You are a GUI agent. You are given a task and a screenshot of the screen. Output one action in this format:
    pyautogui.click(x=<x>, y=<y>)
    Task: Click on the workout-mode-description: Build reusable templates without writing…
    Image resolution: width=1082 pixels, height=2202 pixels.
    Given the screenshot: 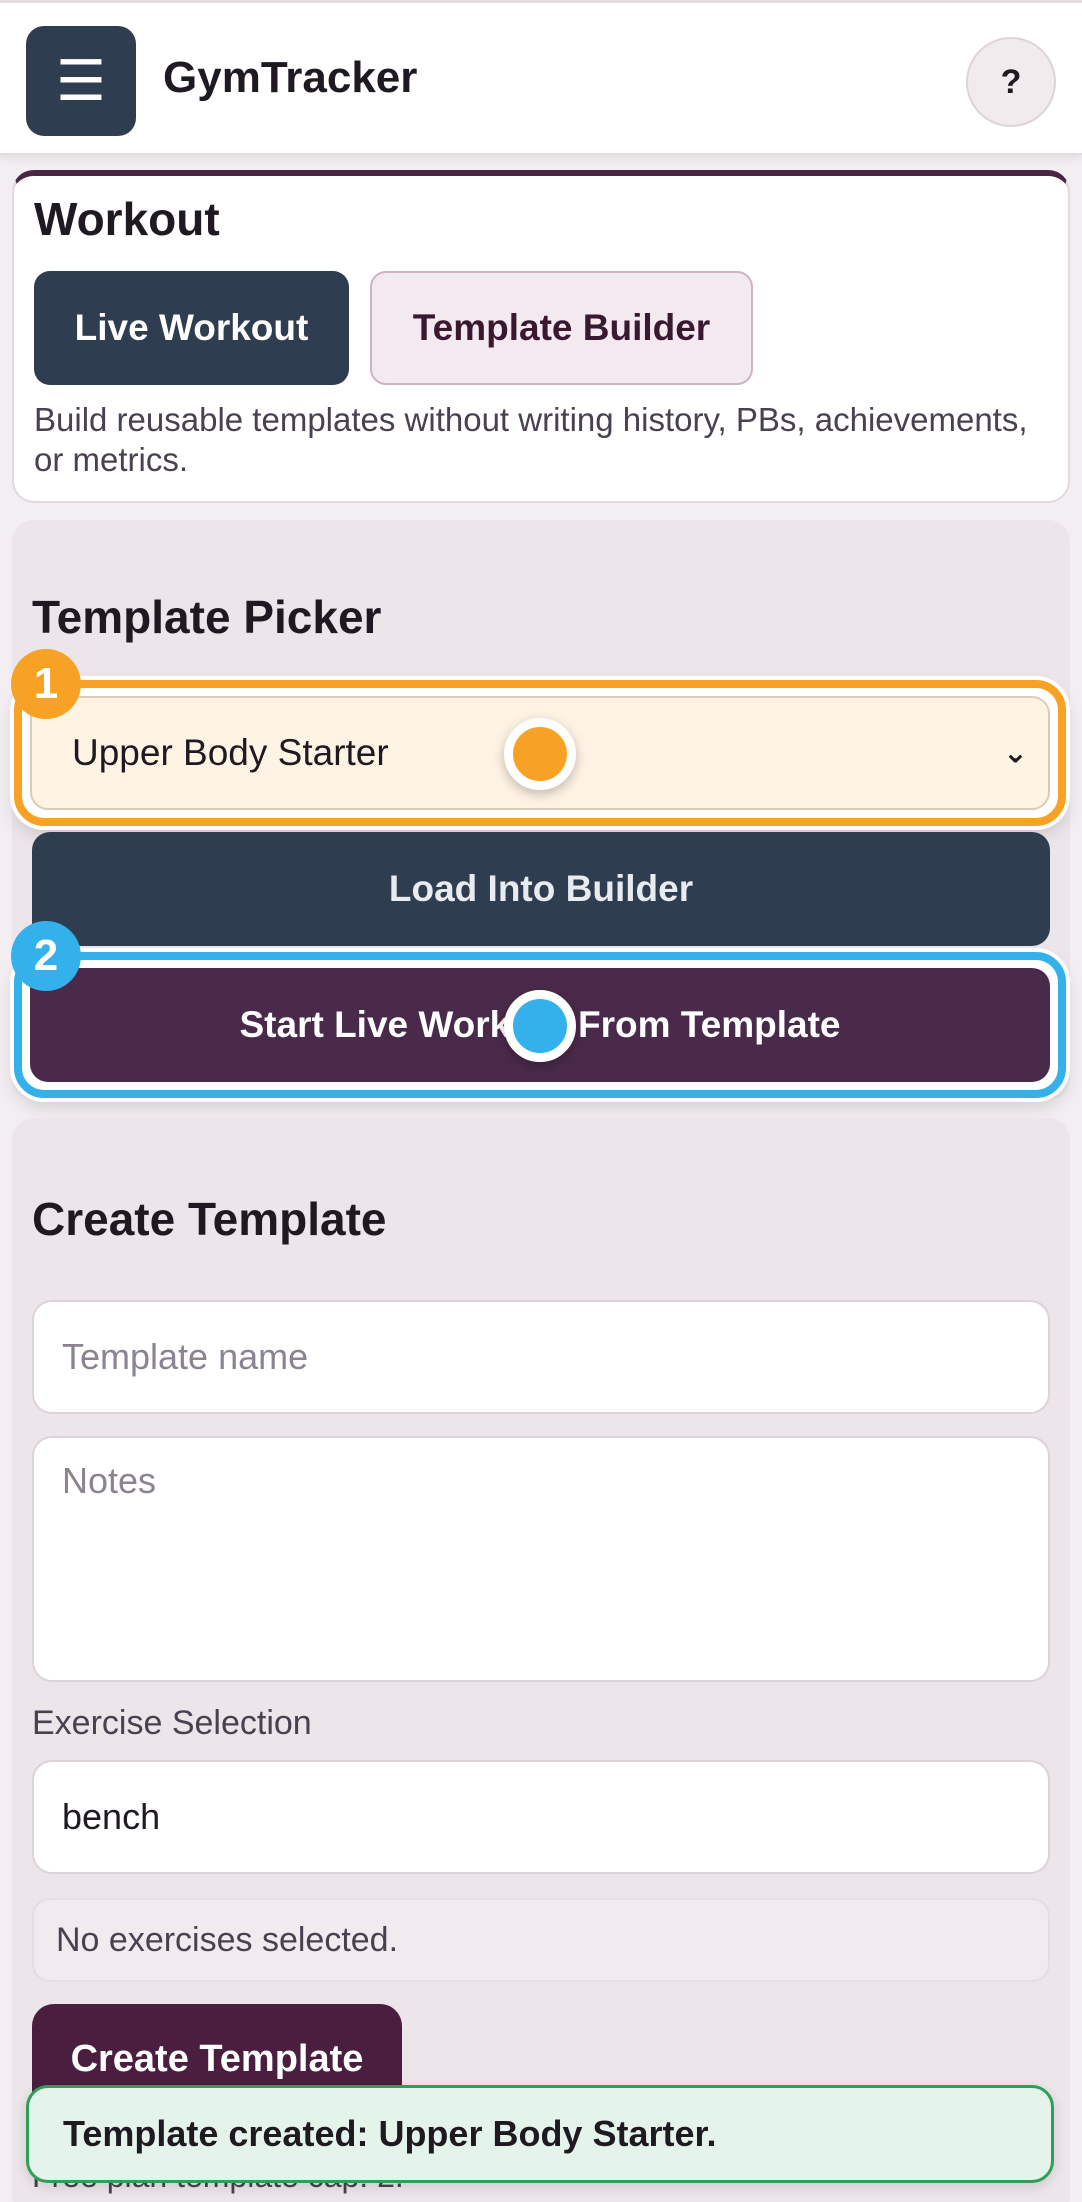 What is the action you would take?
    pyautogui.click(x=531, y=439)
    